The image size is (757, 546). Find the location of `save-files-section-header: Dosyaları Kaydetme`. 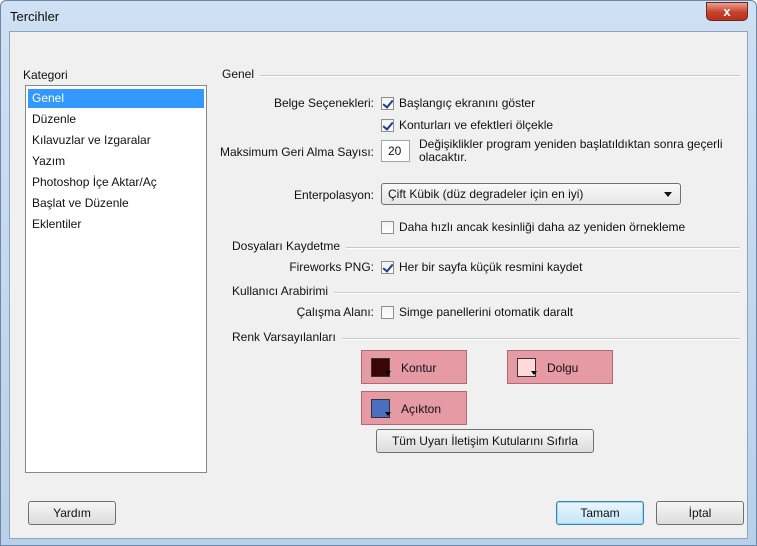

save-files-section-header: Dosyaları Kaydetme is located at coordinates (486, 246).